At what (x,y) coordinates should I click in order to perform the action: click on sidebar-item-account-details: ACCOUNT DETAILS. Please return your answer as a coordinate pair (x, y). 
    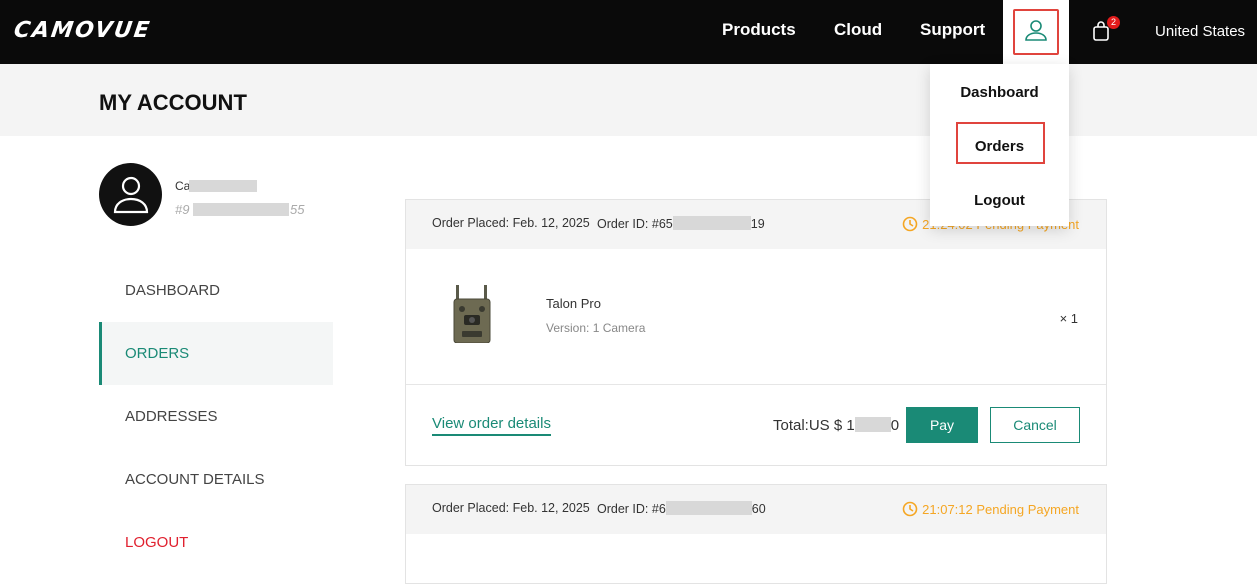
    Looking at the image, I should click on (216, 479).